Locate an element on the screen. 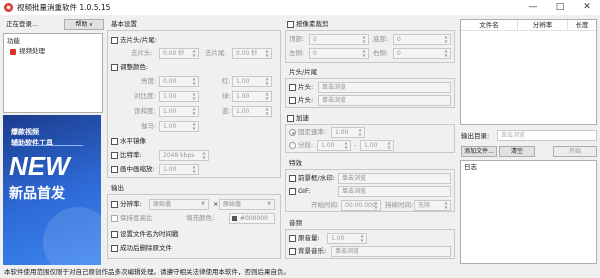 The image size is (600, 278). contrast-input: 1.00 ▲ ▼ is located at coordinates (179, 96).